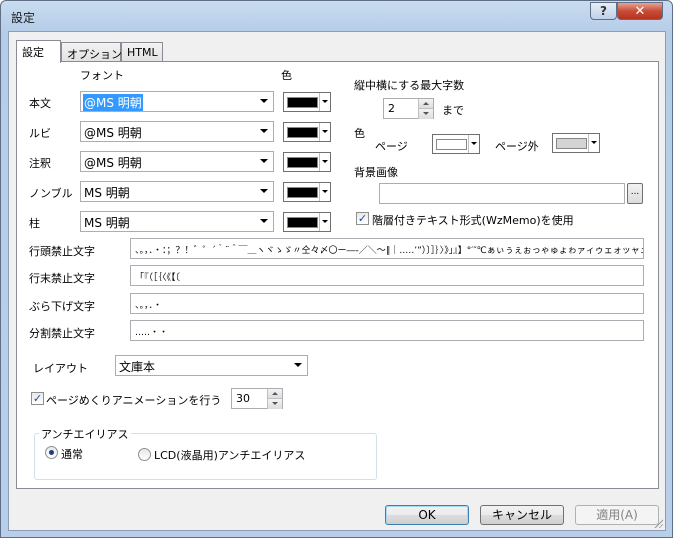  I want to click on close-icon: ✕, so click(640, 11).